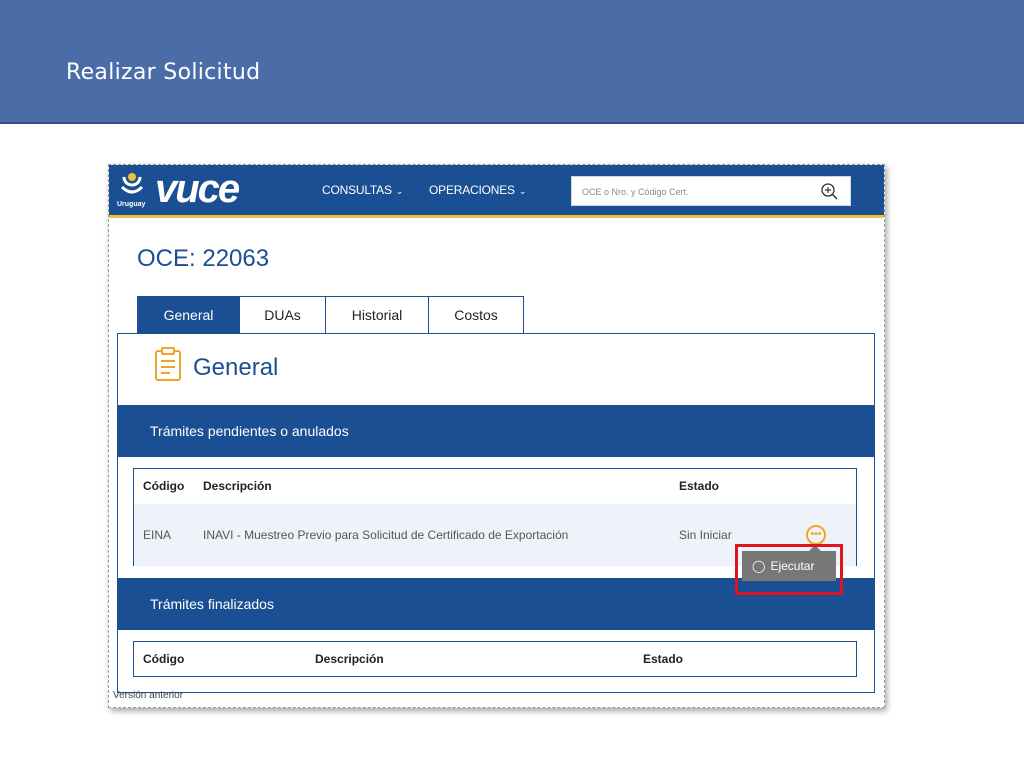  What do you see at coordinates (692, 192) in the screenshot?
I see `search-input` at bounding box center [692, 192].